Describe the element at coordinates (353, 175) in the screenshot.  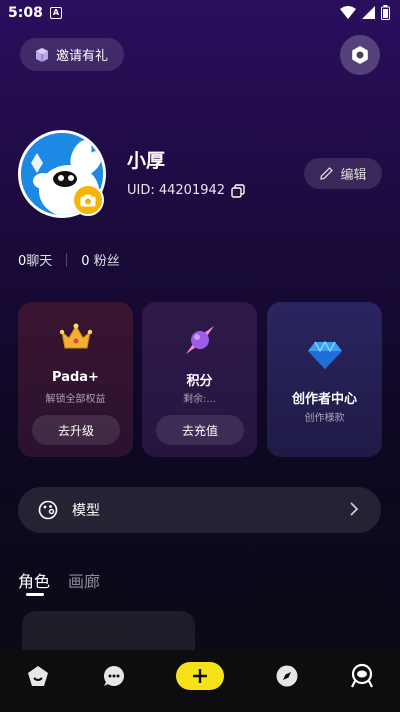
I see `edit-label: 编辑` at that location.